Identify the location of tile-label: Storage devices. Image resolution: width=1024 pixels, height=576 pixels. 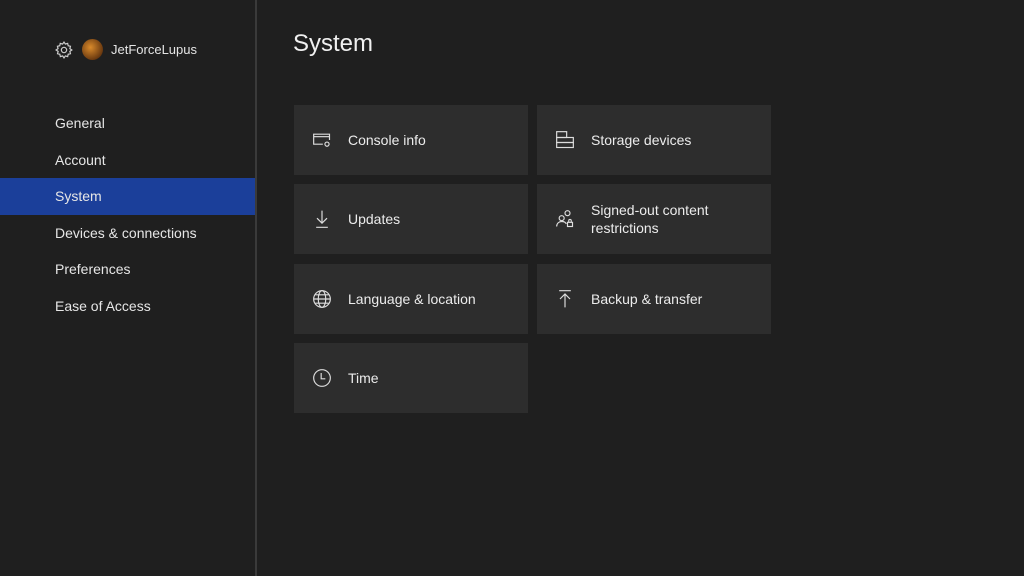
(641, 140).